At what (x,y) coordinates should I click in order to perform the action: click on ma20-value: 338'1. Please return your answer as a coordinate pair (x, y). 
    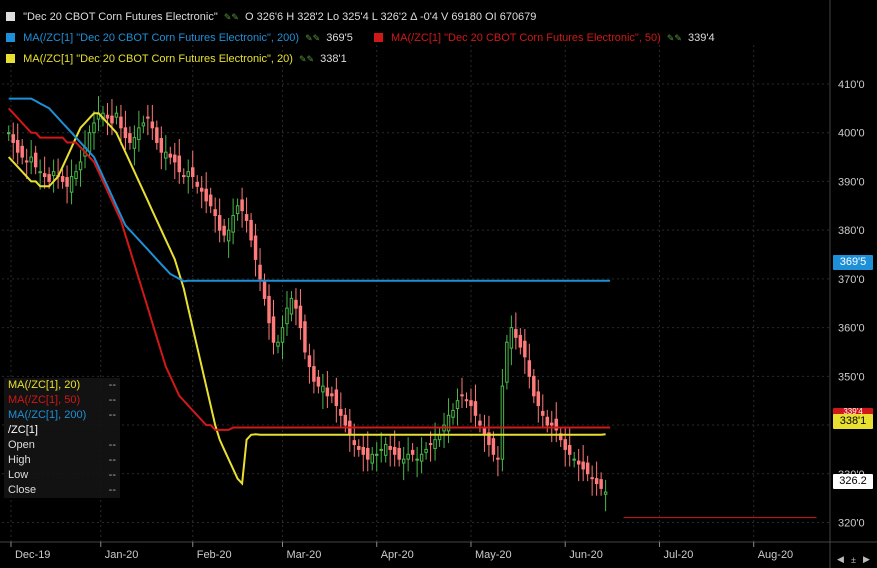
    Looking at the image, I should click on (333, 59).